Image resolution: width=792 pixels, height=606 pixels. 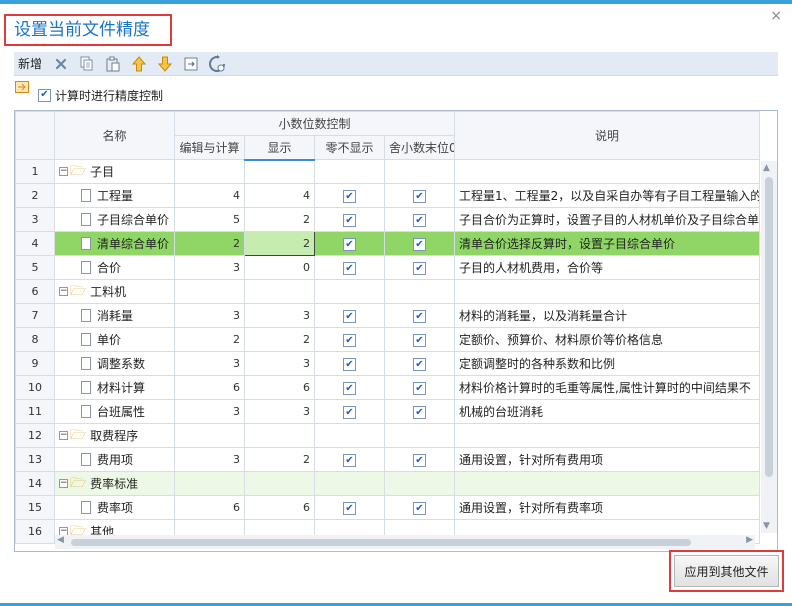 I want to click on table-row: 11 台班属性 3 3 ✔ ✔ 机械的台班消耗, so click(x=388, y=411).